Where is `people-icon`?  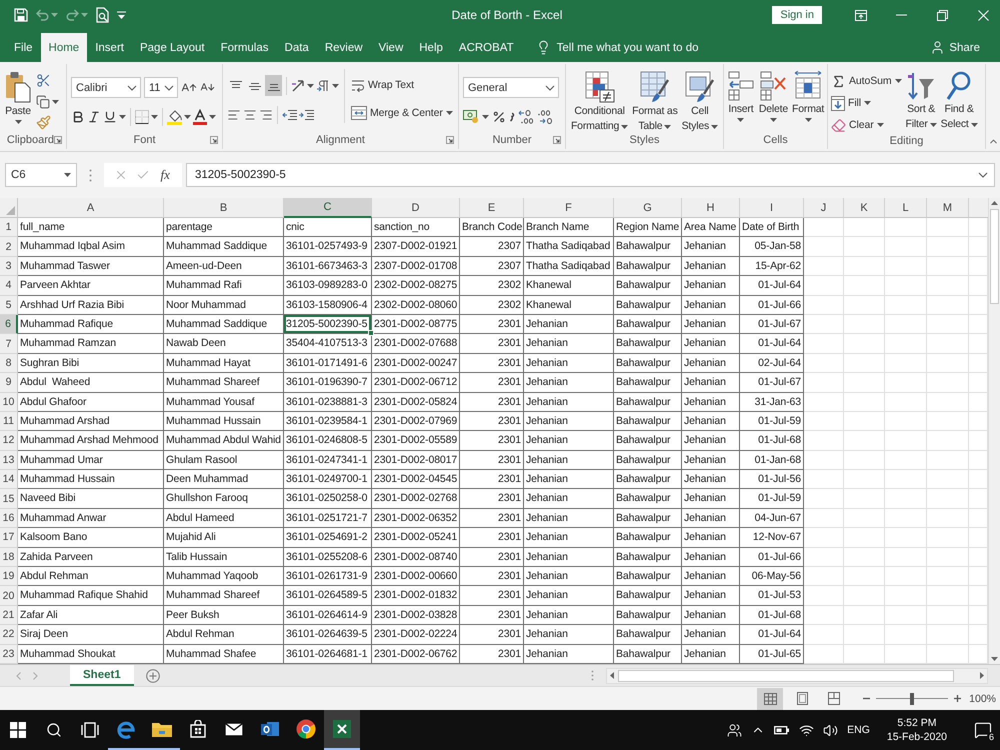 people-icon is located at coordinates (734, 730).